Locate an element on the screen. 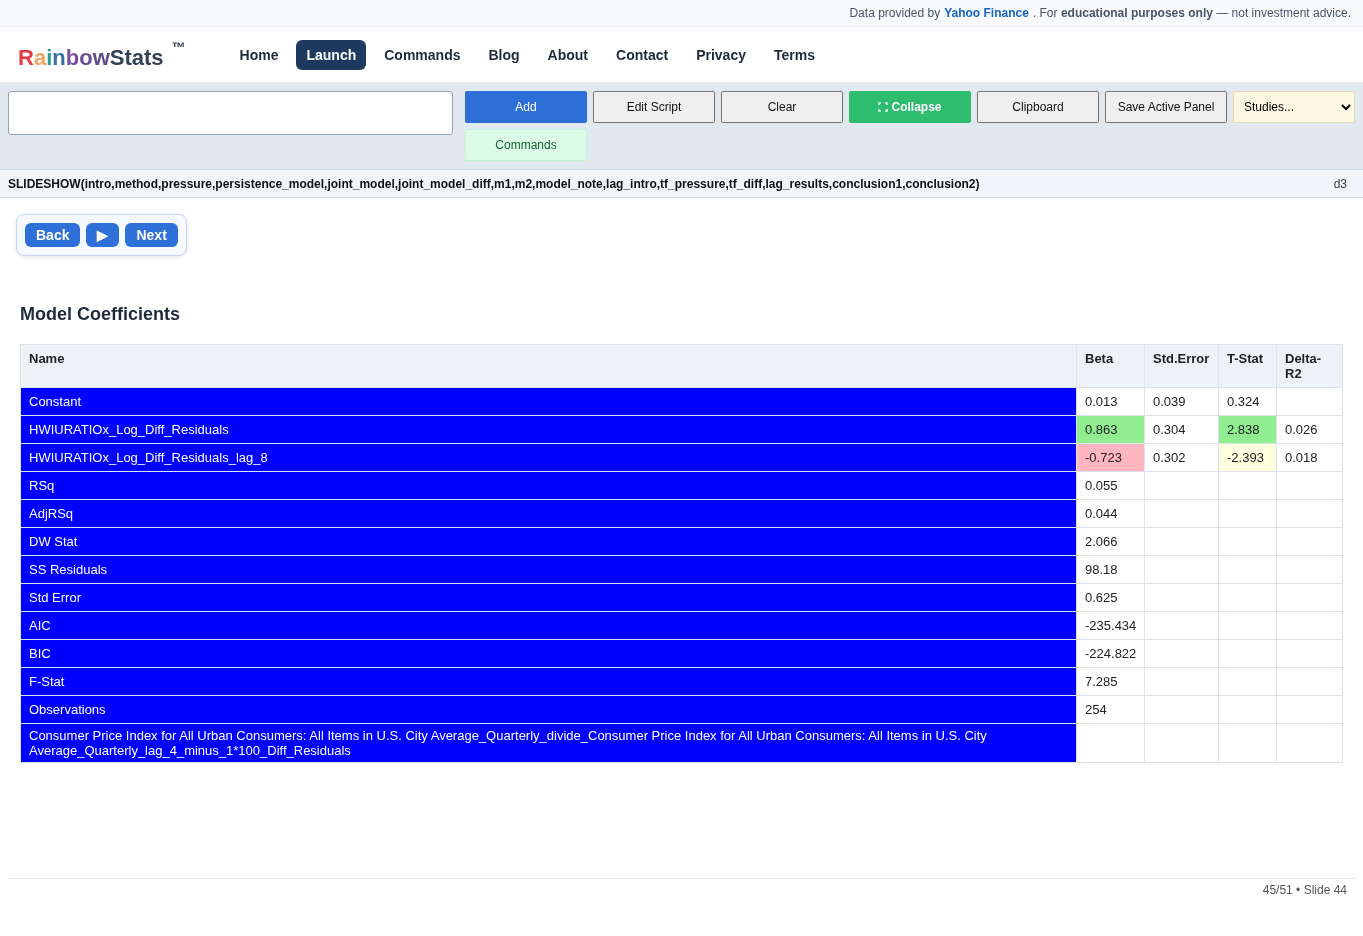 This screenshot has width=1363, height=936. table-cell: 7.285 is located at coordinates (1110, 681).